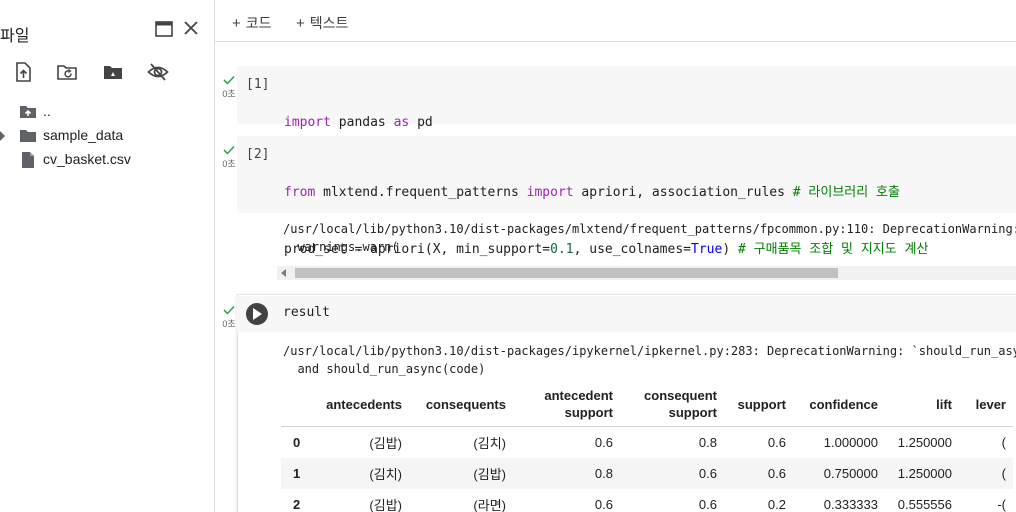  I want to click on tree-item-label: sample_data, so click(83, 135).